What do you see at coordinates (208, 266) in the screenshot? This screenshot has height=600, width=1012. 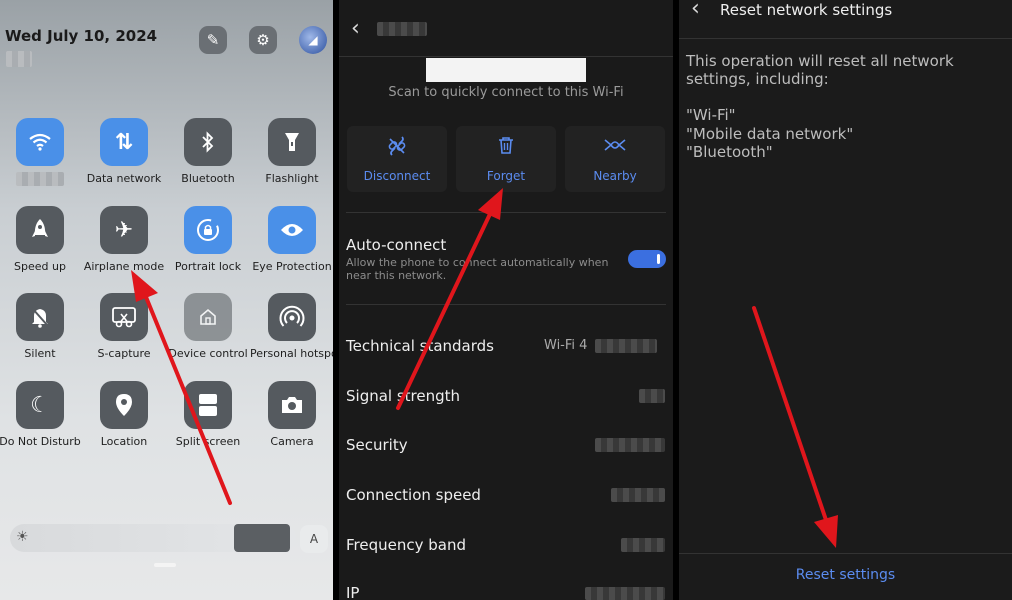 I see `tile-label: Portrait lock` at bounding box center [208, 266].